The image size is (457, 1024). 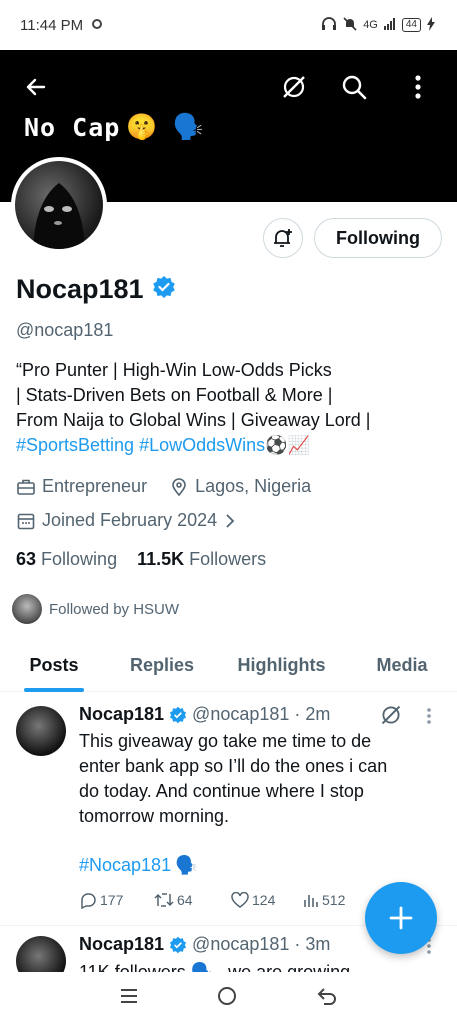 I want to click on views-button: 512, so click(x=324, y=900).